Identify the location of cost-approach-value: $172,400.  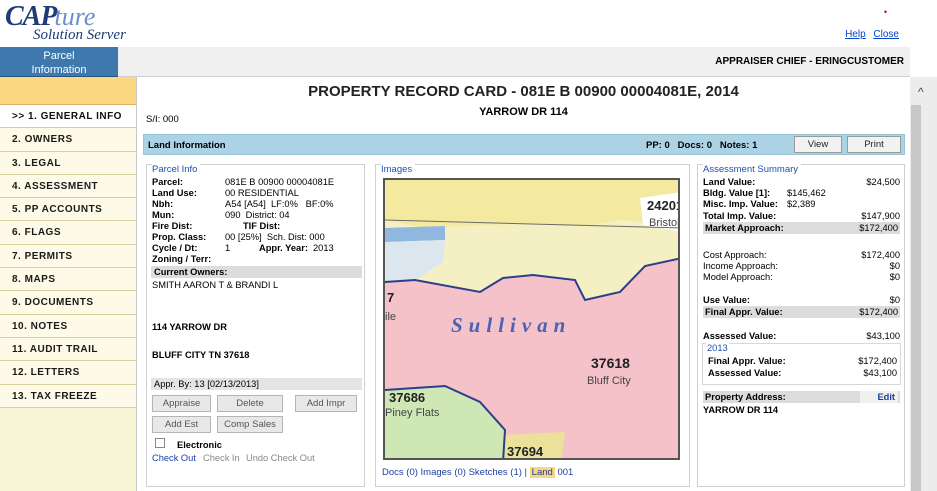
(880, 255).